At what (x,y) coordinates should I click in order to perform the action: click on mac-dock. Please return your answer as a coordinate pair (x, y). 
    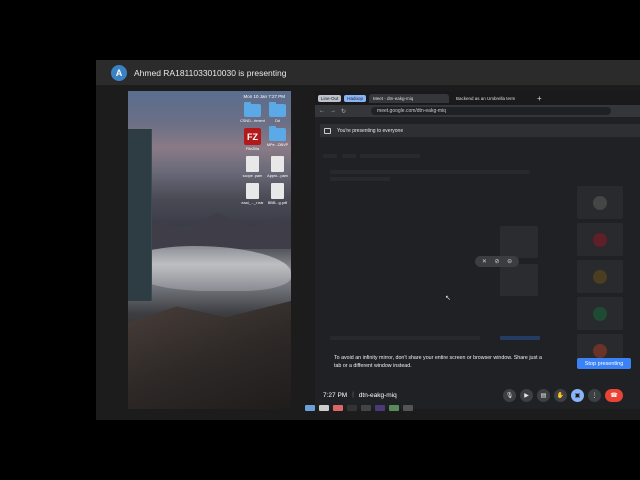
    Looking at the image, I should click on (382, 407).